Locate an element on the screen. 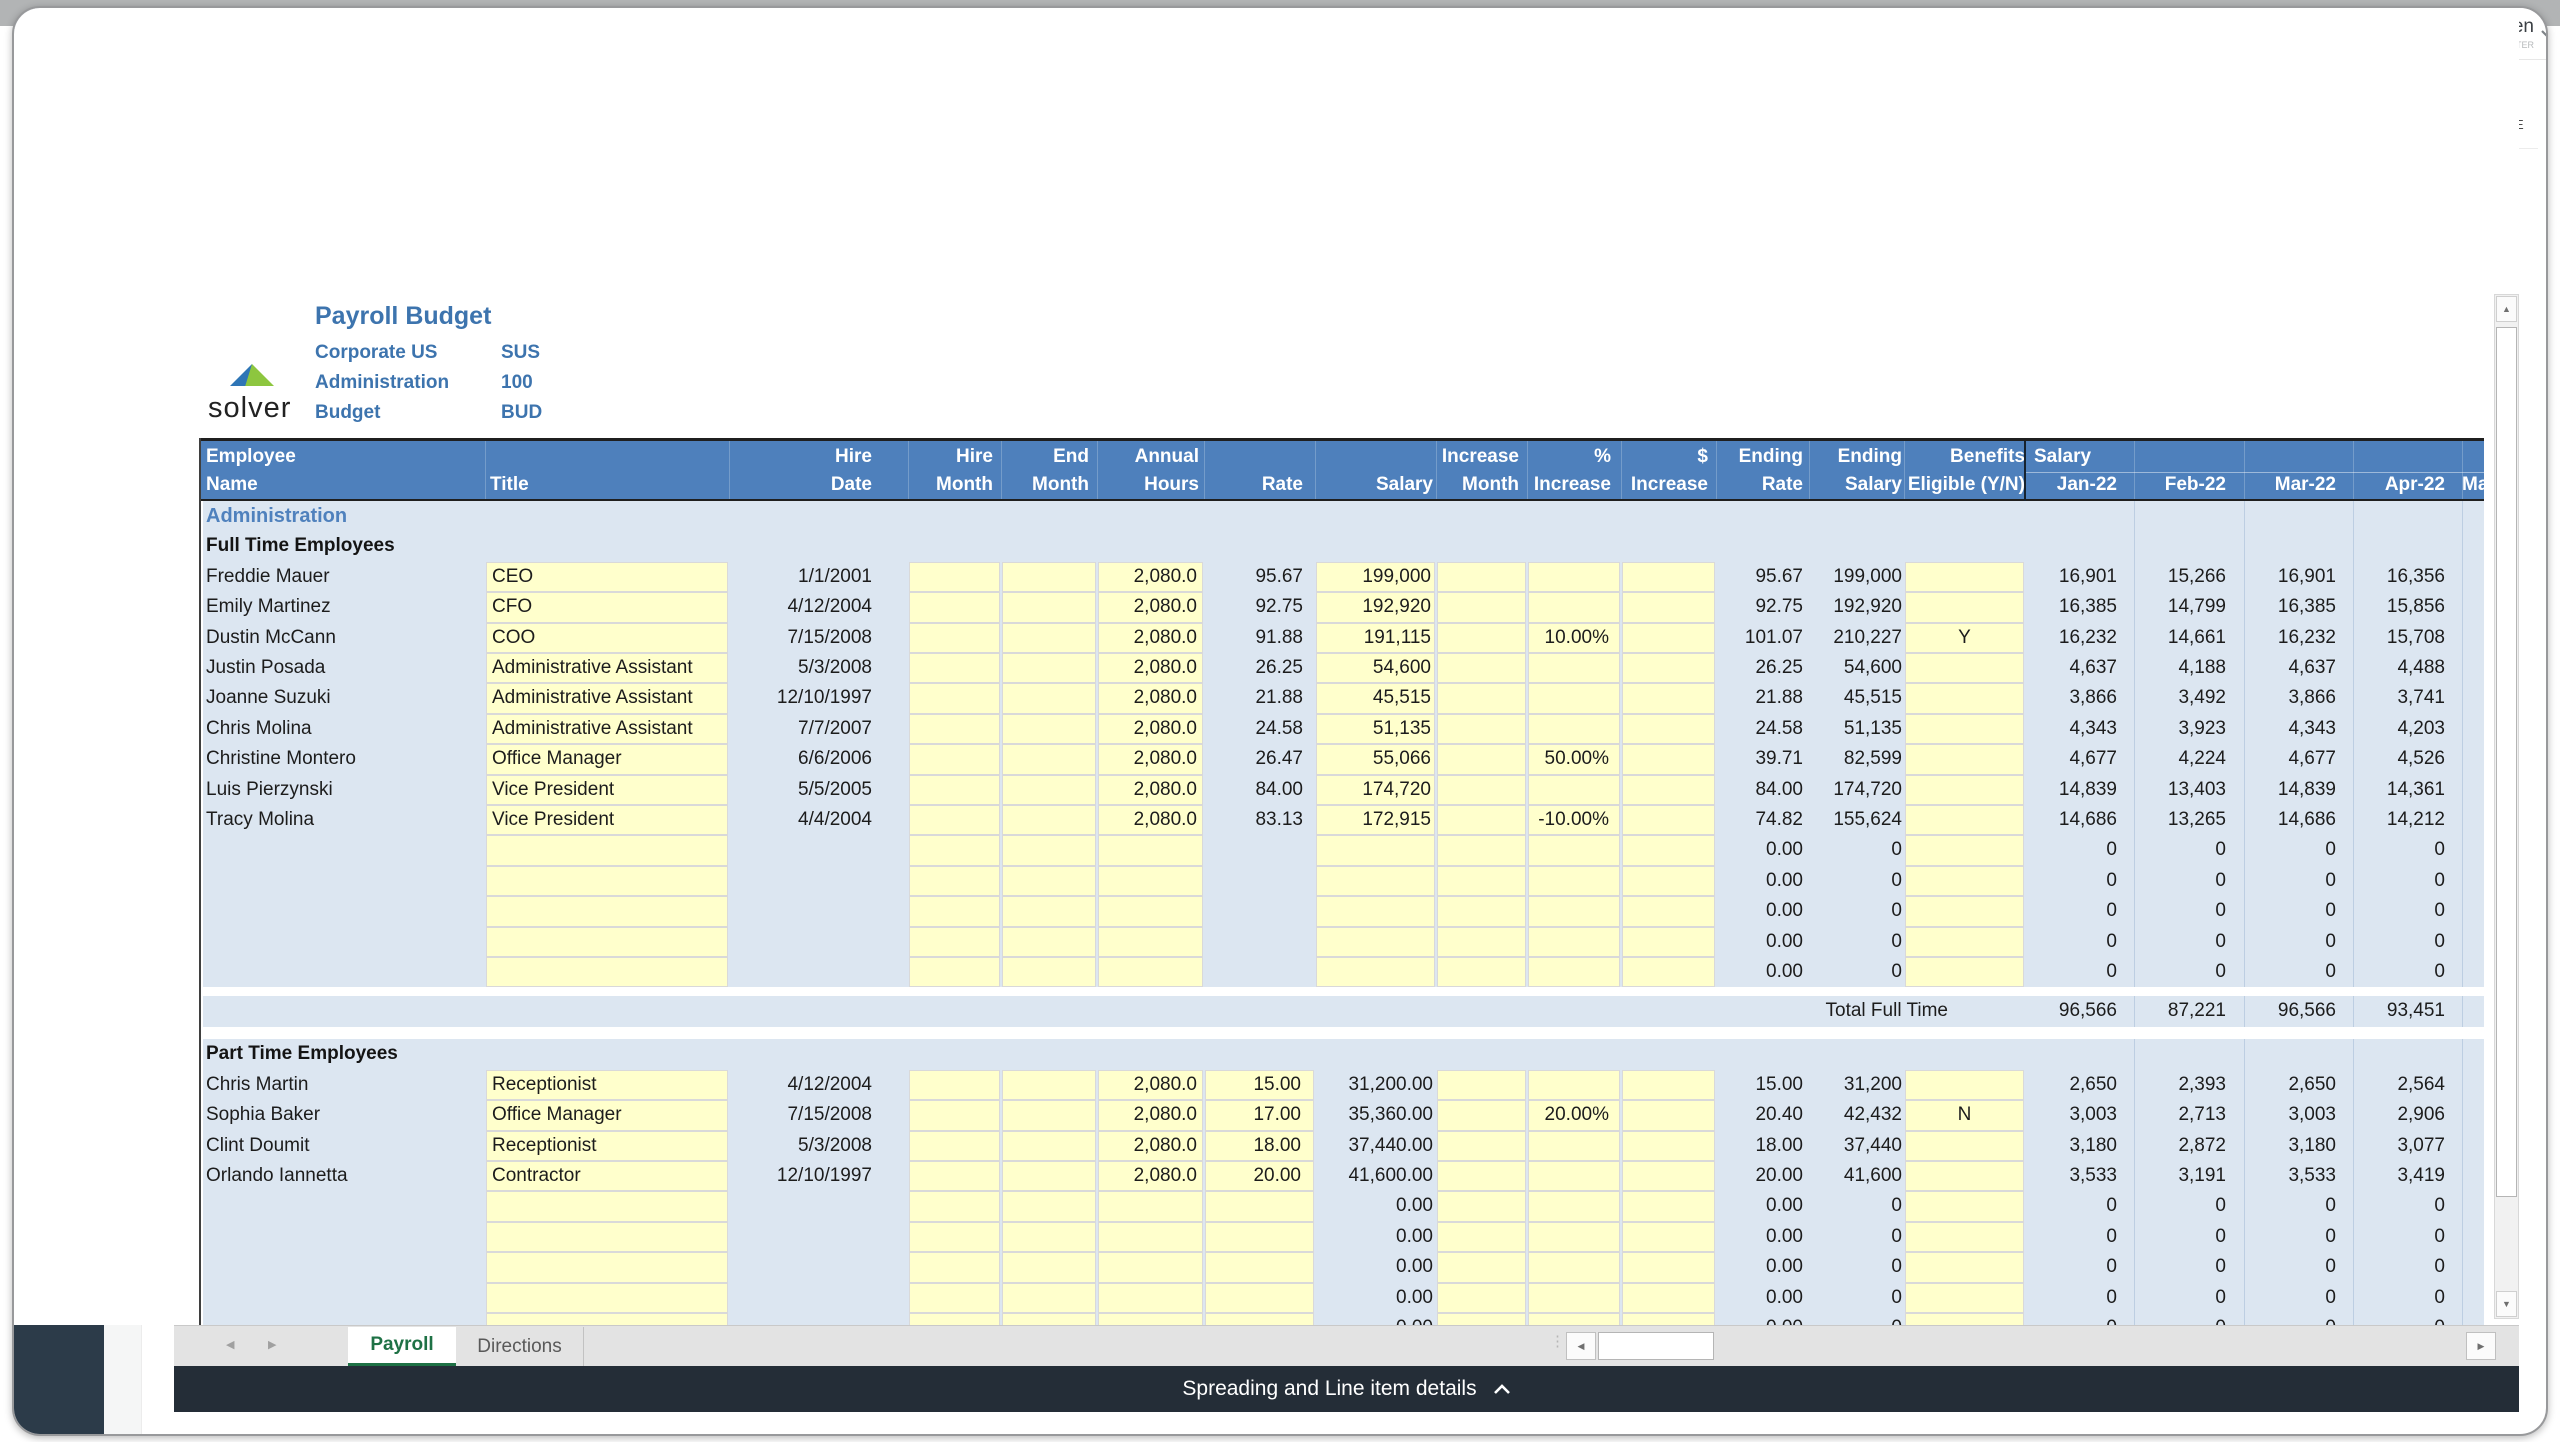 The width and height of the screenshot is (2560, 1442). input-cell: 50.00% is located at coordinates (1574, 759).